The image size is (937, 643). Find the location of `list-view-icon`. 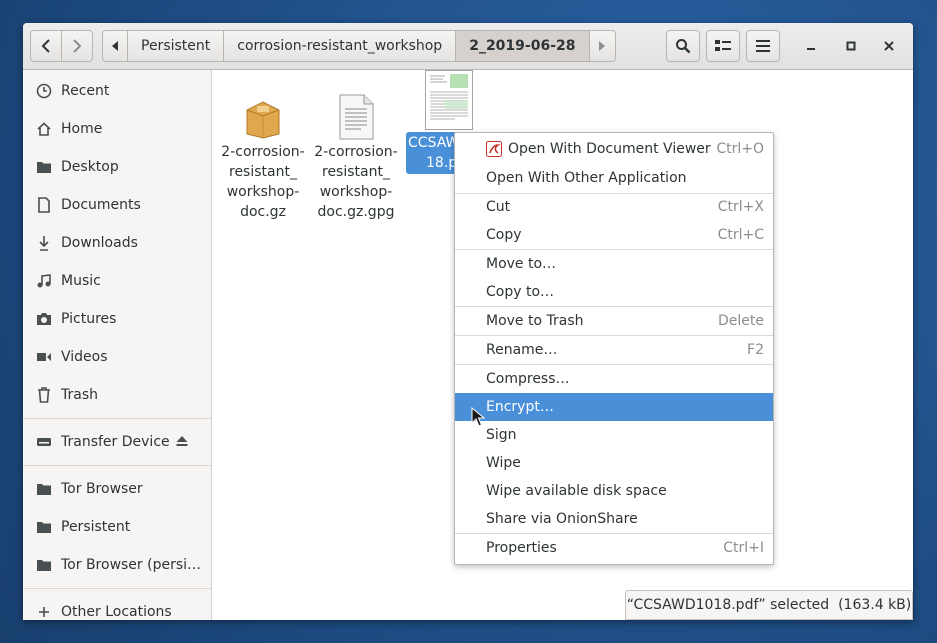

list-view-icon is located at coordinates (723, 45).